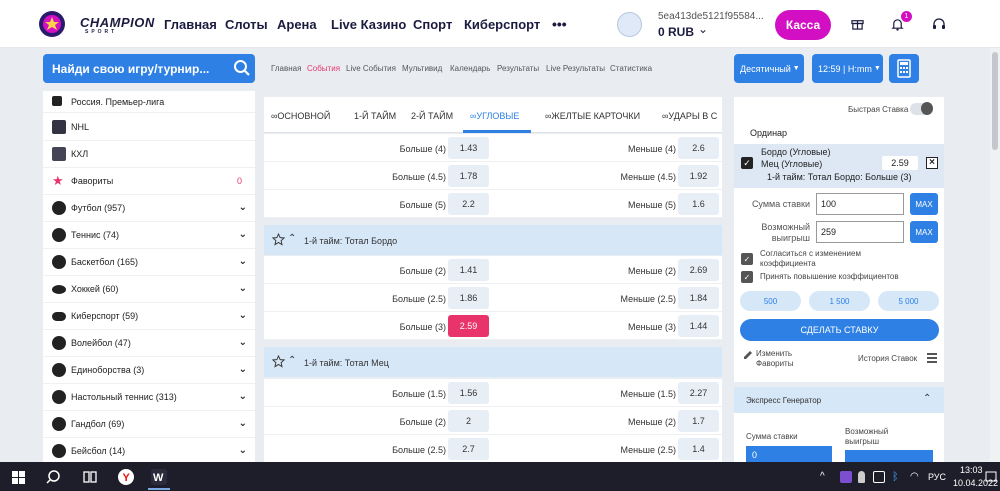  I want to click on max-win-button: MAX, so click(924, 232).